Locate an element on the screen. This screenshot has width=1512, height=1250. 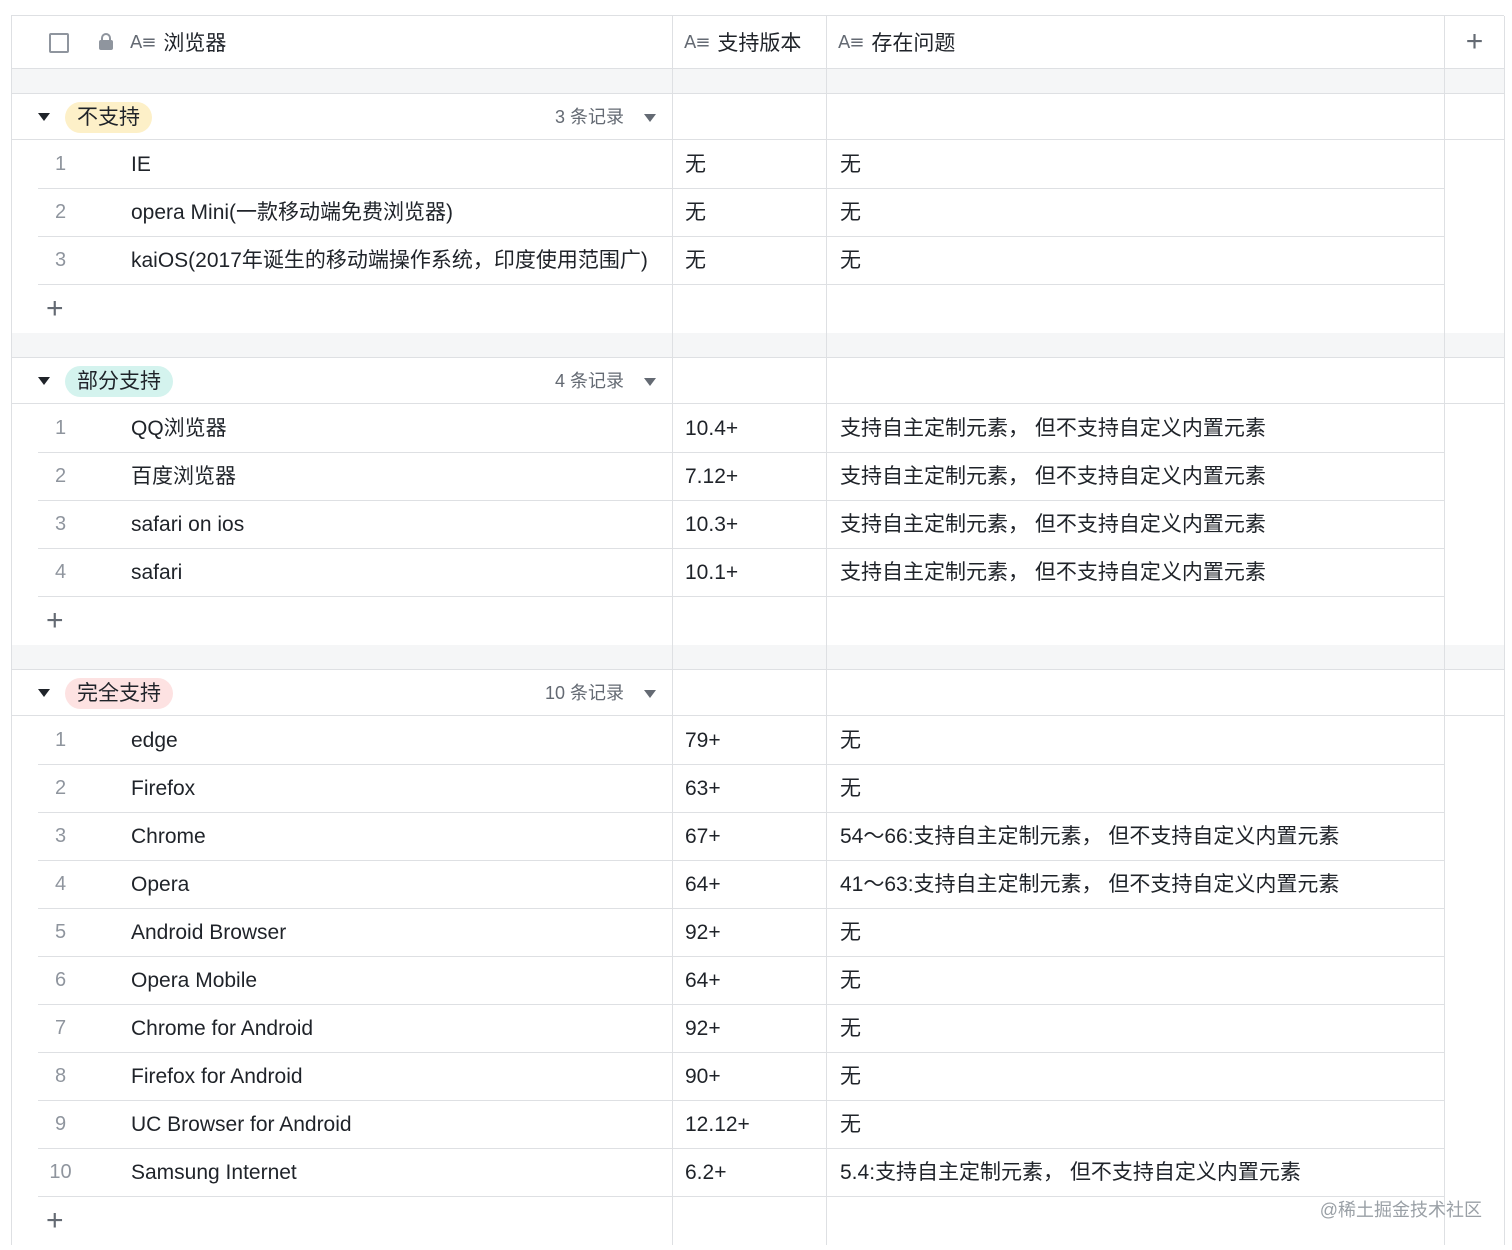
column-header-issue-label: 存在问题 is located at coordinates (913, 43).